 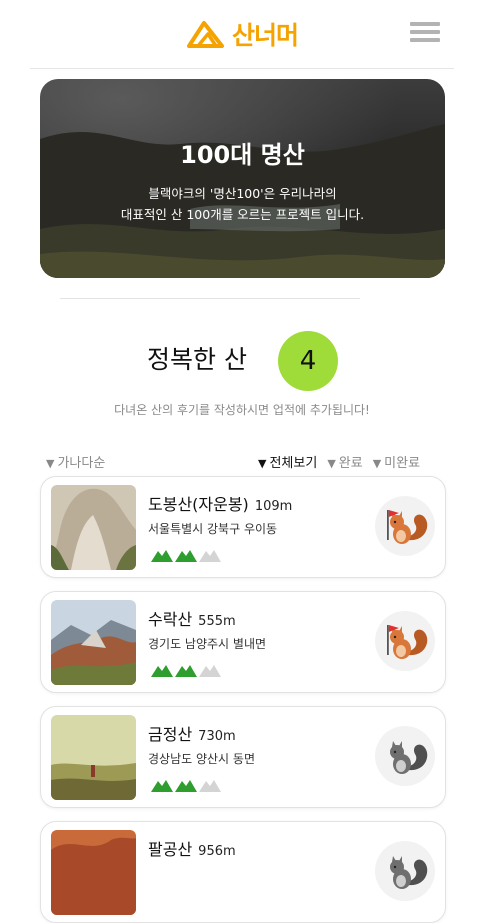 I want to click on mountain-name-text: 수락산, so click(x=170, y=619).